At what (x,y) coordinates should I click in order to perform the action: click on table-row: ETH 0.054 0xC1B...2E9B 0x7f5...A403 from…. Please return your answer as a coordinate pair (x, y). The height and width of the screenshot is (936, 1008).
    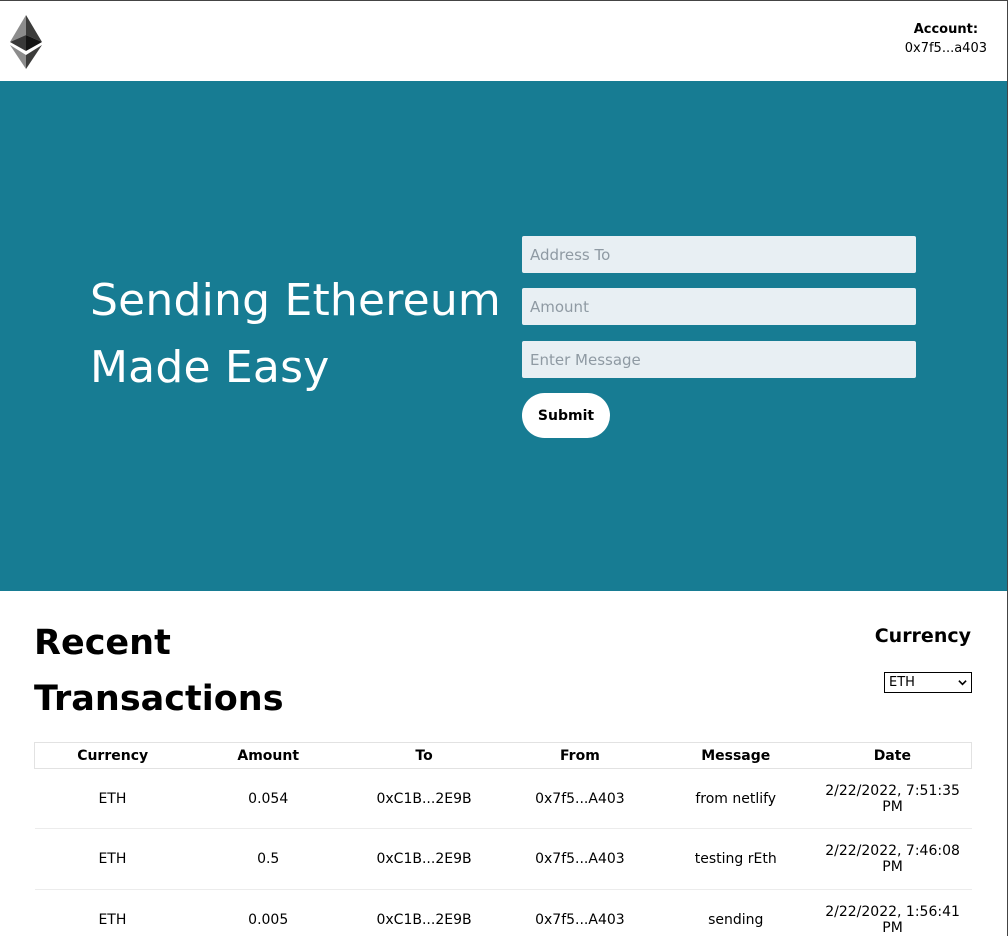
    Looking at the image, I should click on (503, 798).